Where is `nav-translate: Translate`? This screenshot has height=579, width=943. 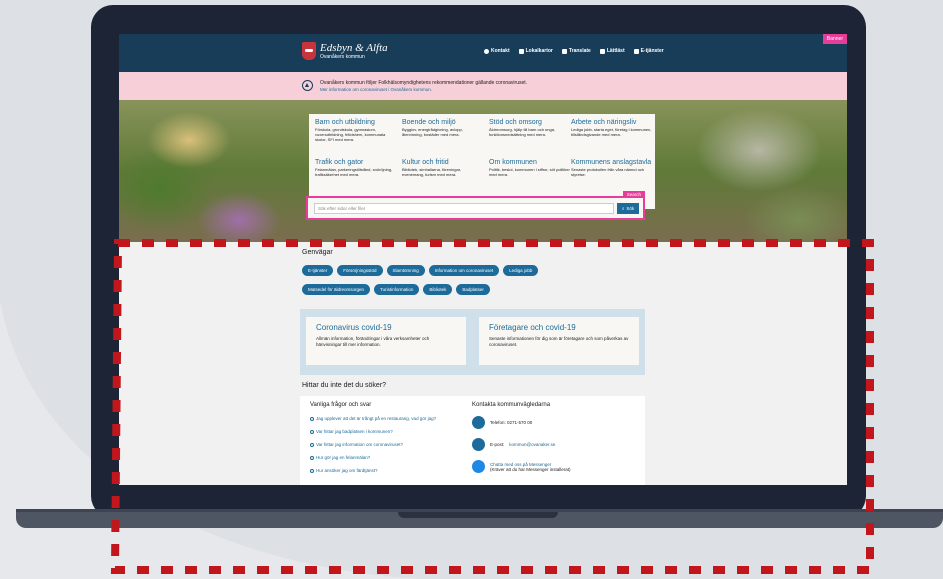
nav-translate: Translate is located at coordinates (576, 51).